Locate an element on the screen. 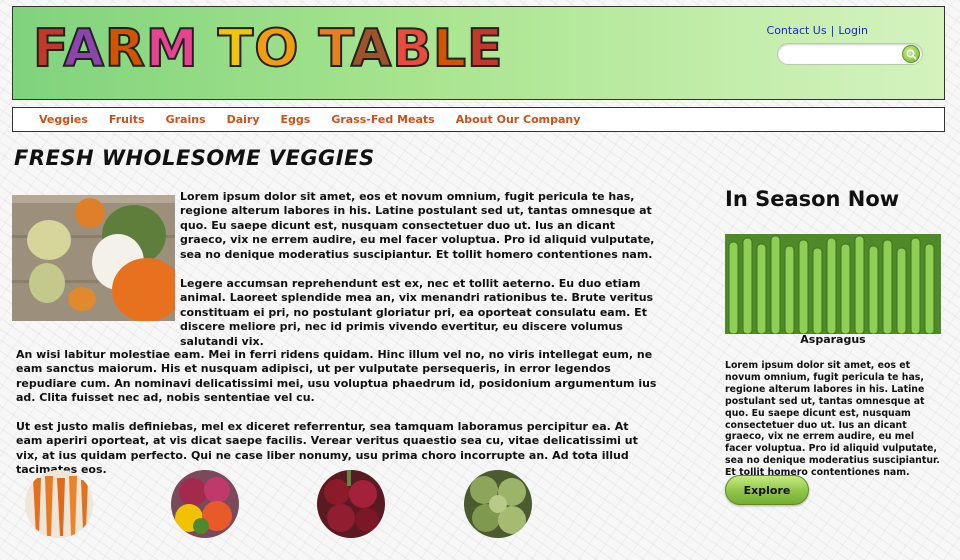 This screenshot has height=560, width=960. peppers-thumbnail is located at coordinates (205, 504).